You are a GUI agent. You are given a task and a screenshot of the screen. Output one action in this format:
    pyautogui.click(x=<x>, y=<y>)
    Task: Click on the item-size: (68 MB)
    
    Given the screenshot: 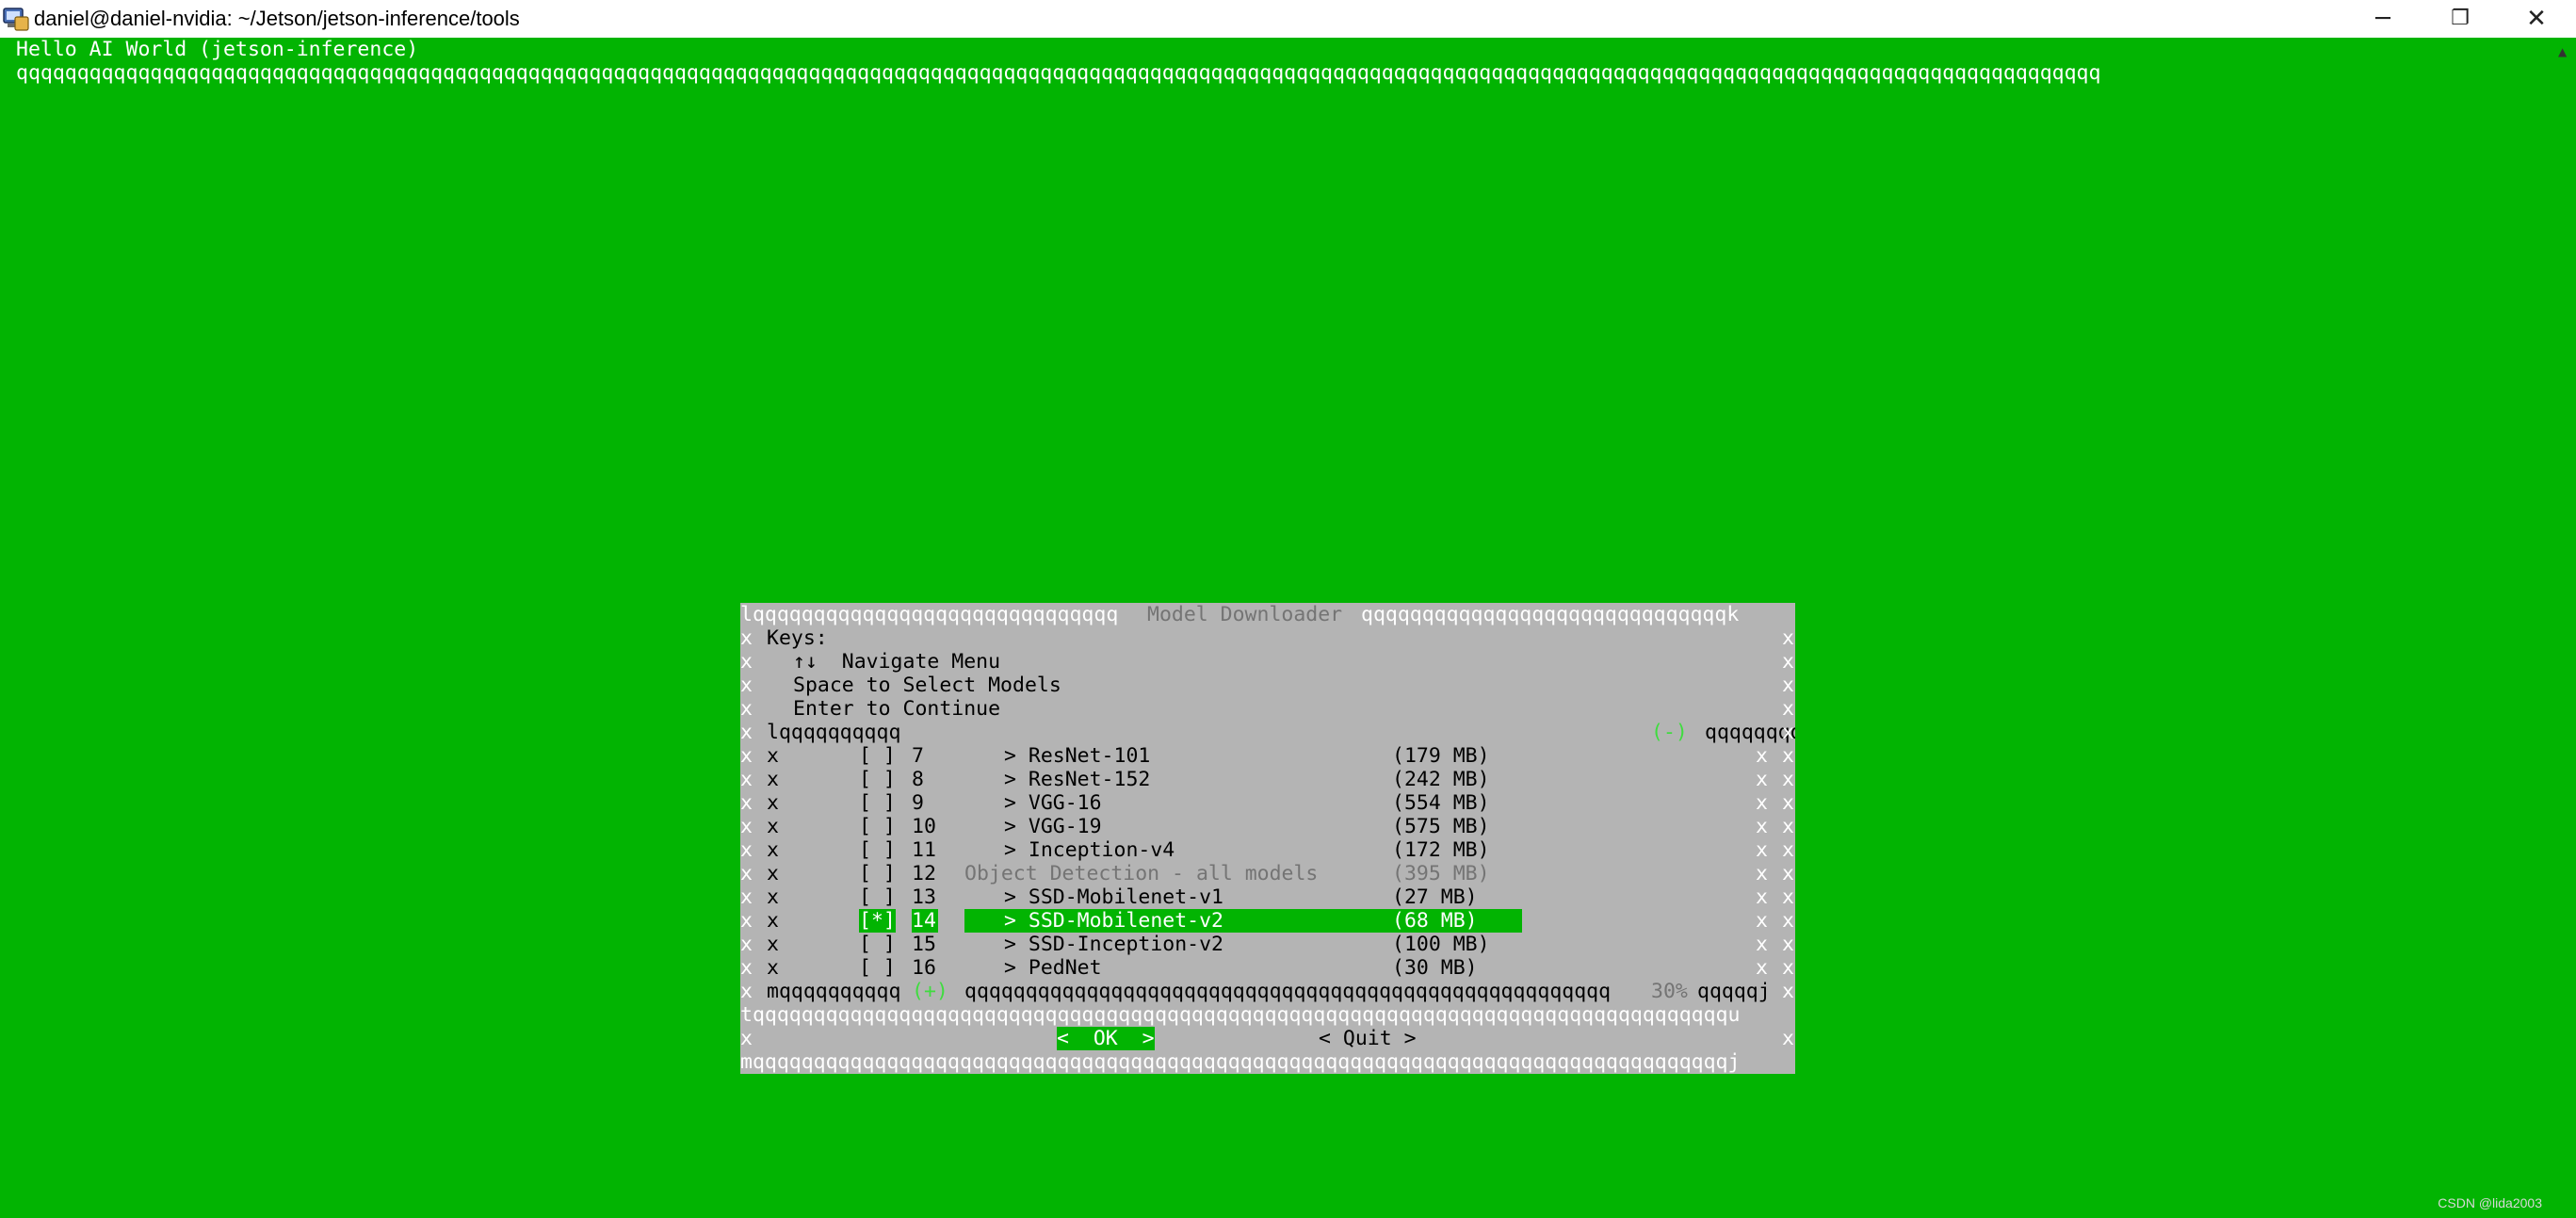 What is the action you would take?
    pyautogui.click(x=1457, y=921)
    